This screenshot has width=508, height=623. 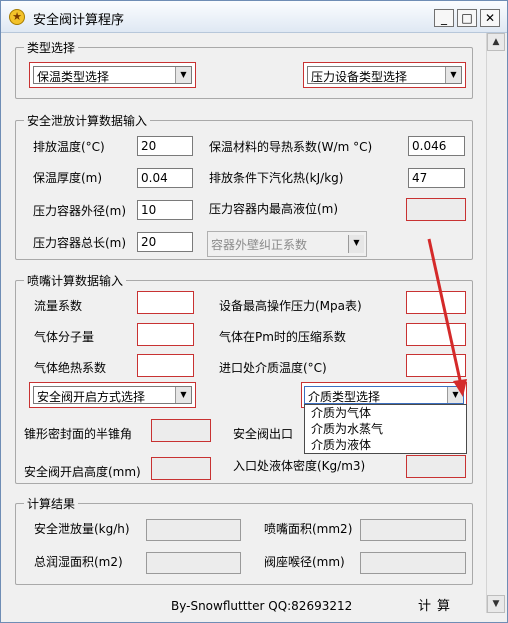 I want to click on dropdown-option: 介质为气体, so click(x=385, y=413).